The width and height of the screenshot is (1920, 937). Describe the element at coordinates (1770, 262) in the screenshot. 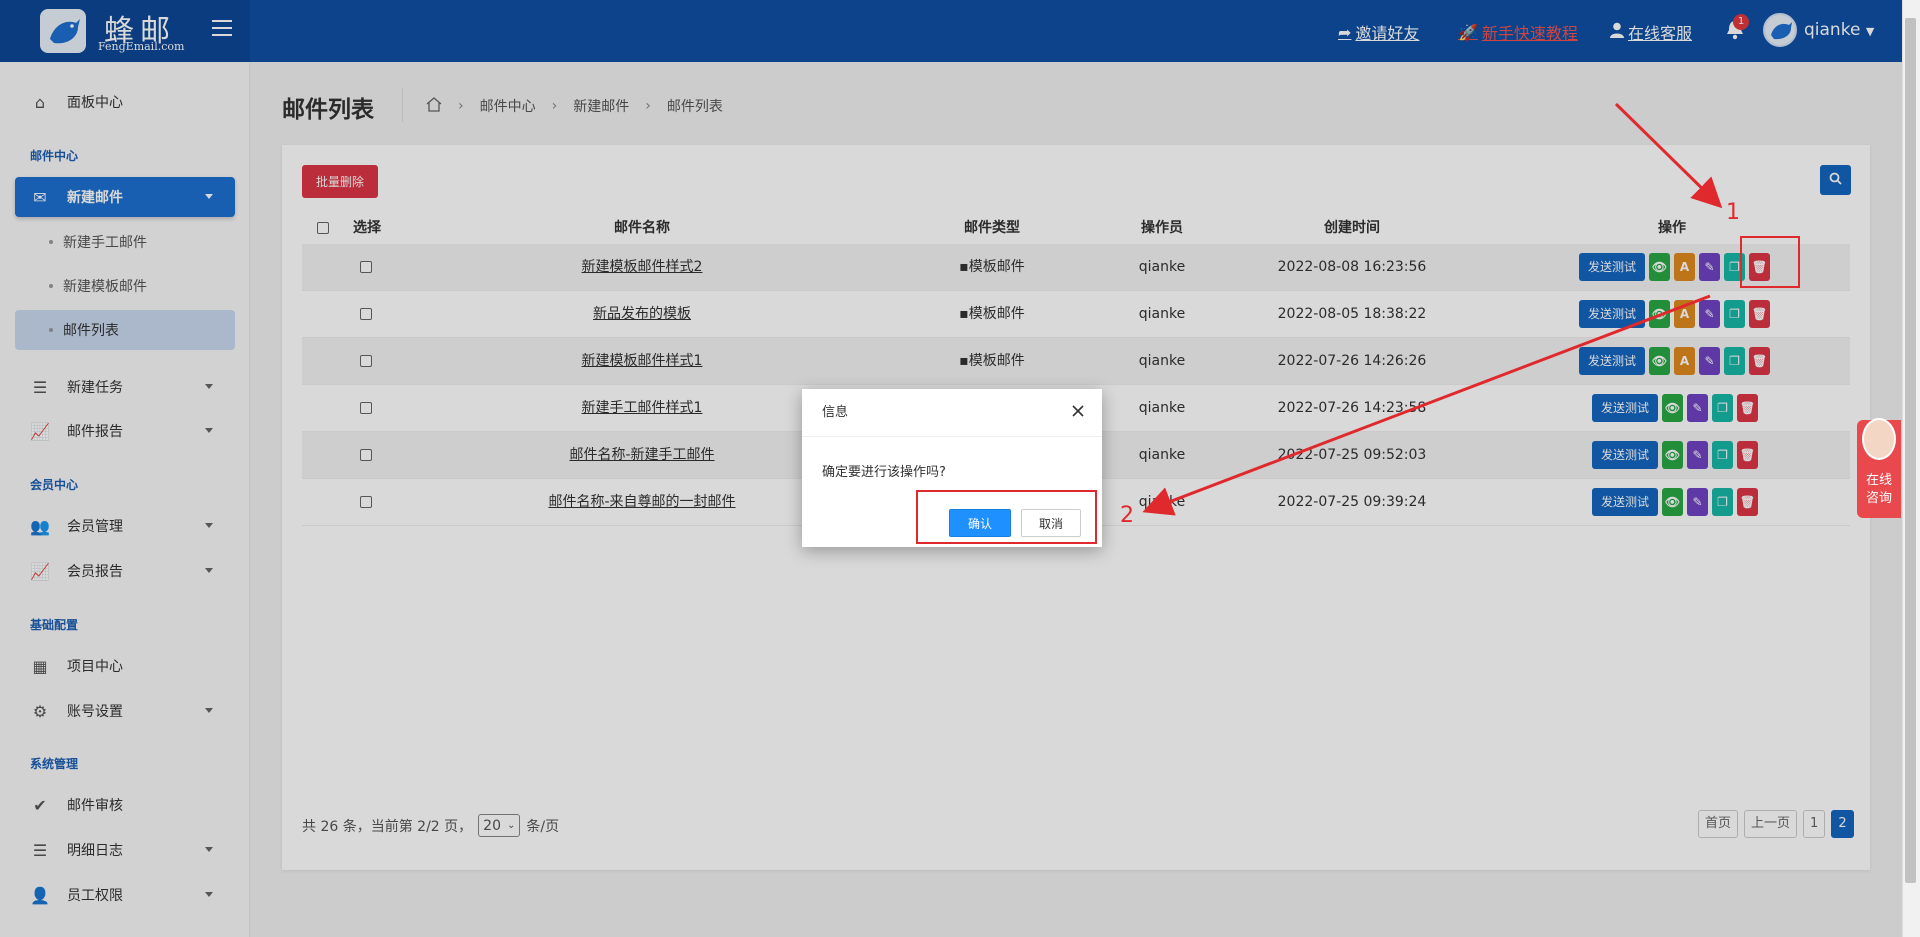

I see `annotation-box-delete` at that location.